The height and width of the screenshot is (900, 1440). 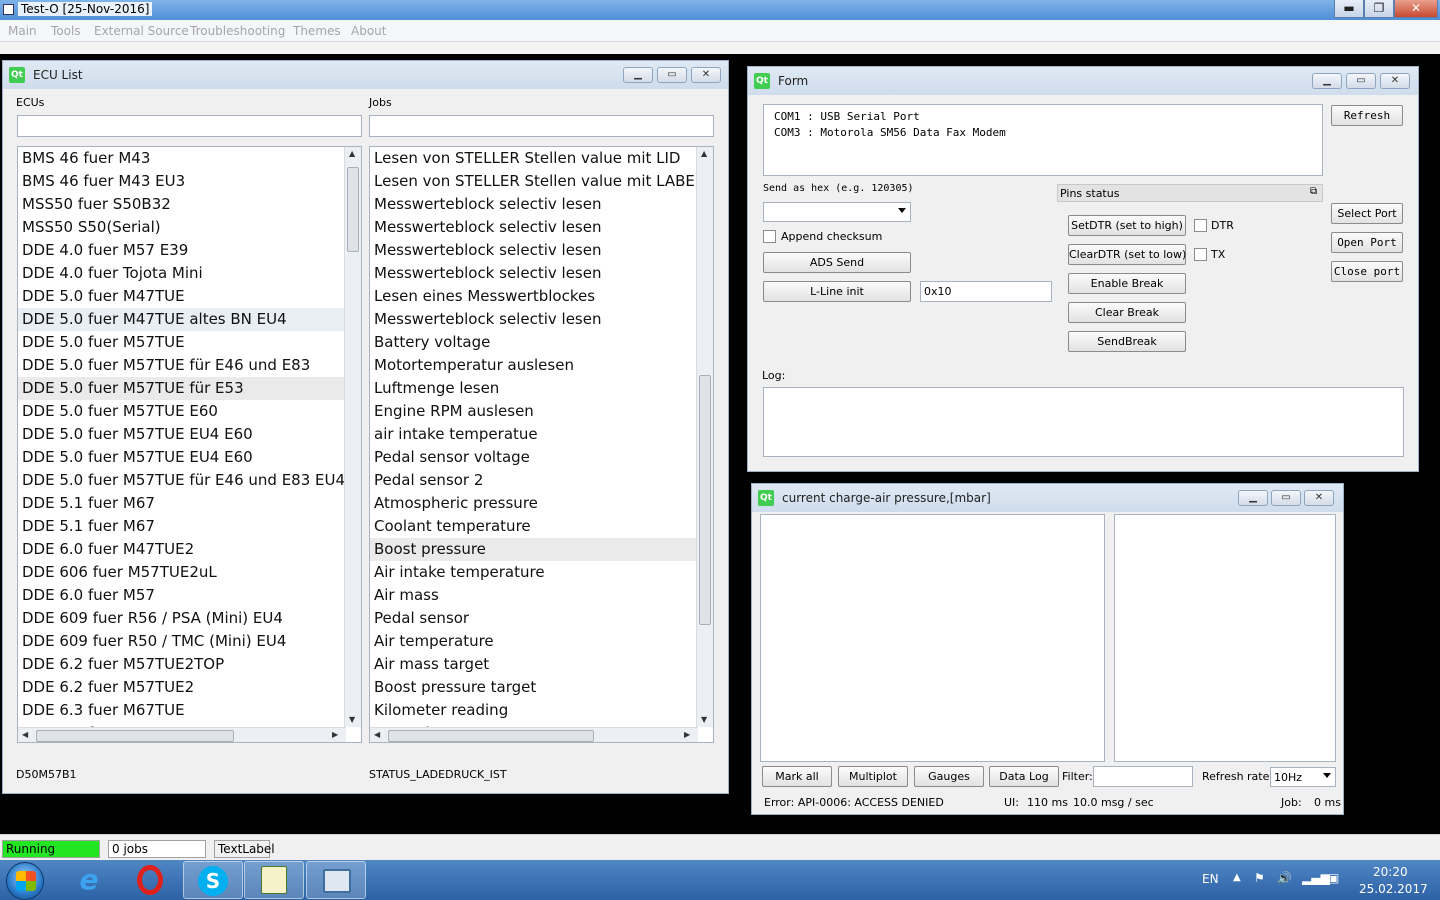 What do you see at coordinates (1390, 872) in the screenshot?
I see `clock-time: 20:20` at bounding box center [1390, 872].